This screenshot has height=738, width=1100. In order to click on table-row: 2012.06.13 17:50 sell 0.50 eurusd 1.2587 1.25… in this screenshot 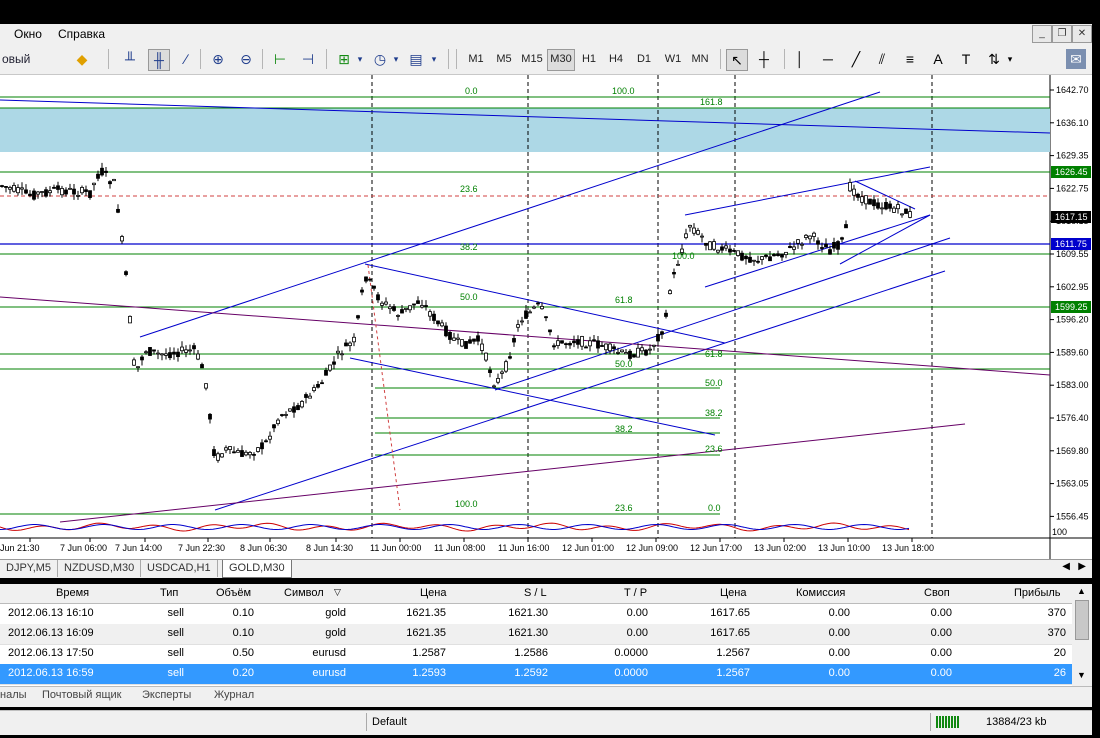, I will do `click(536, 654)`.